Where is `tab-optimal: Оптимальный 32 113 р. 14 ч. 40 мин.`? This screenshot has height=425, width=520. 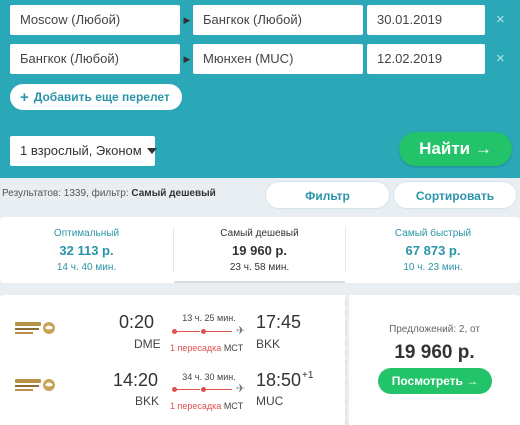
tab-optimal: Оптимальный 32 113 р. 14 ч. 40 мин. is located at coordinates (86, 250).